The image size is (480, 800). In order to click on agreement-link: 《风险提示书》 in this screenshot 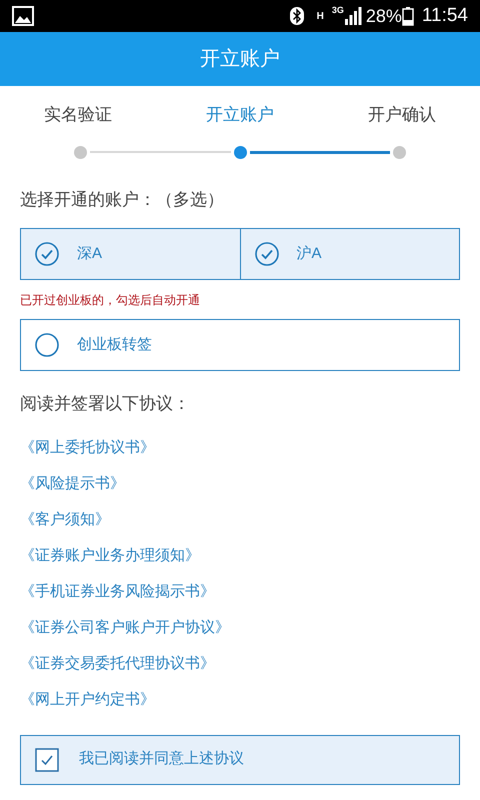, I will do `click(72, 483)`.